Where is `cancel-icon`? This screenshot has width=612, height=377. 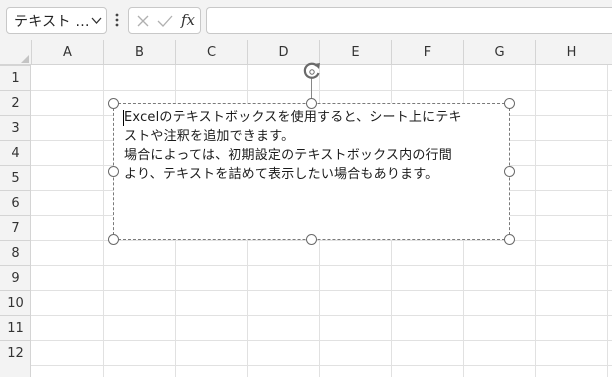
cancel-icon is located at coordinates (143, 21).